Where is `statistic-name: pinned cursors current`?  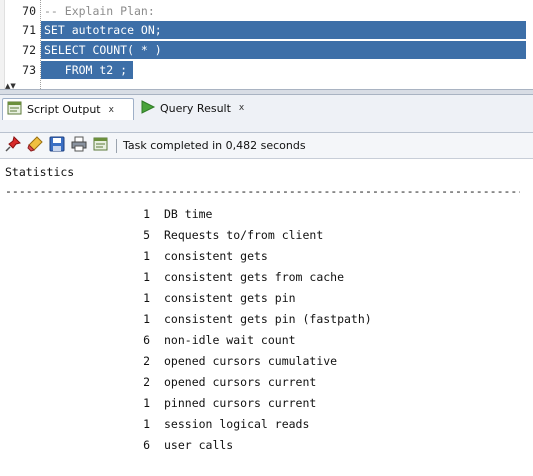
statistic-name: pinned cursors current is located at coordinates (240, 403).